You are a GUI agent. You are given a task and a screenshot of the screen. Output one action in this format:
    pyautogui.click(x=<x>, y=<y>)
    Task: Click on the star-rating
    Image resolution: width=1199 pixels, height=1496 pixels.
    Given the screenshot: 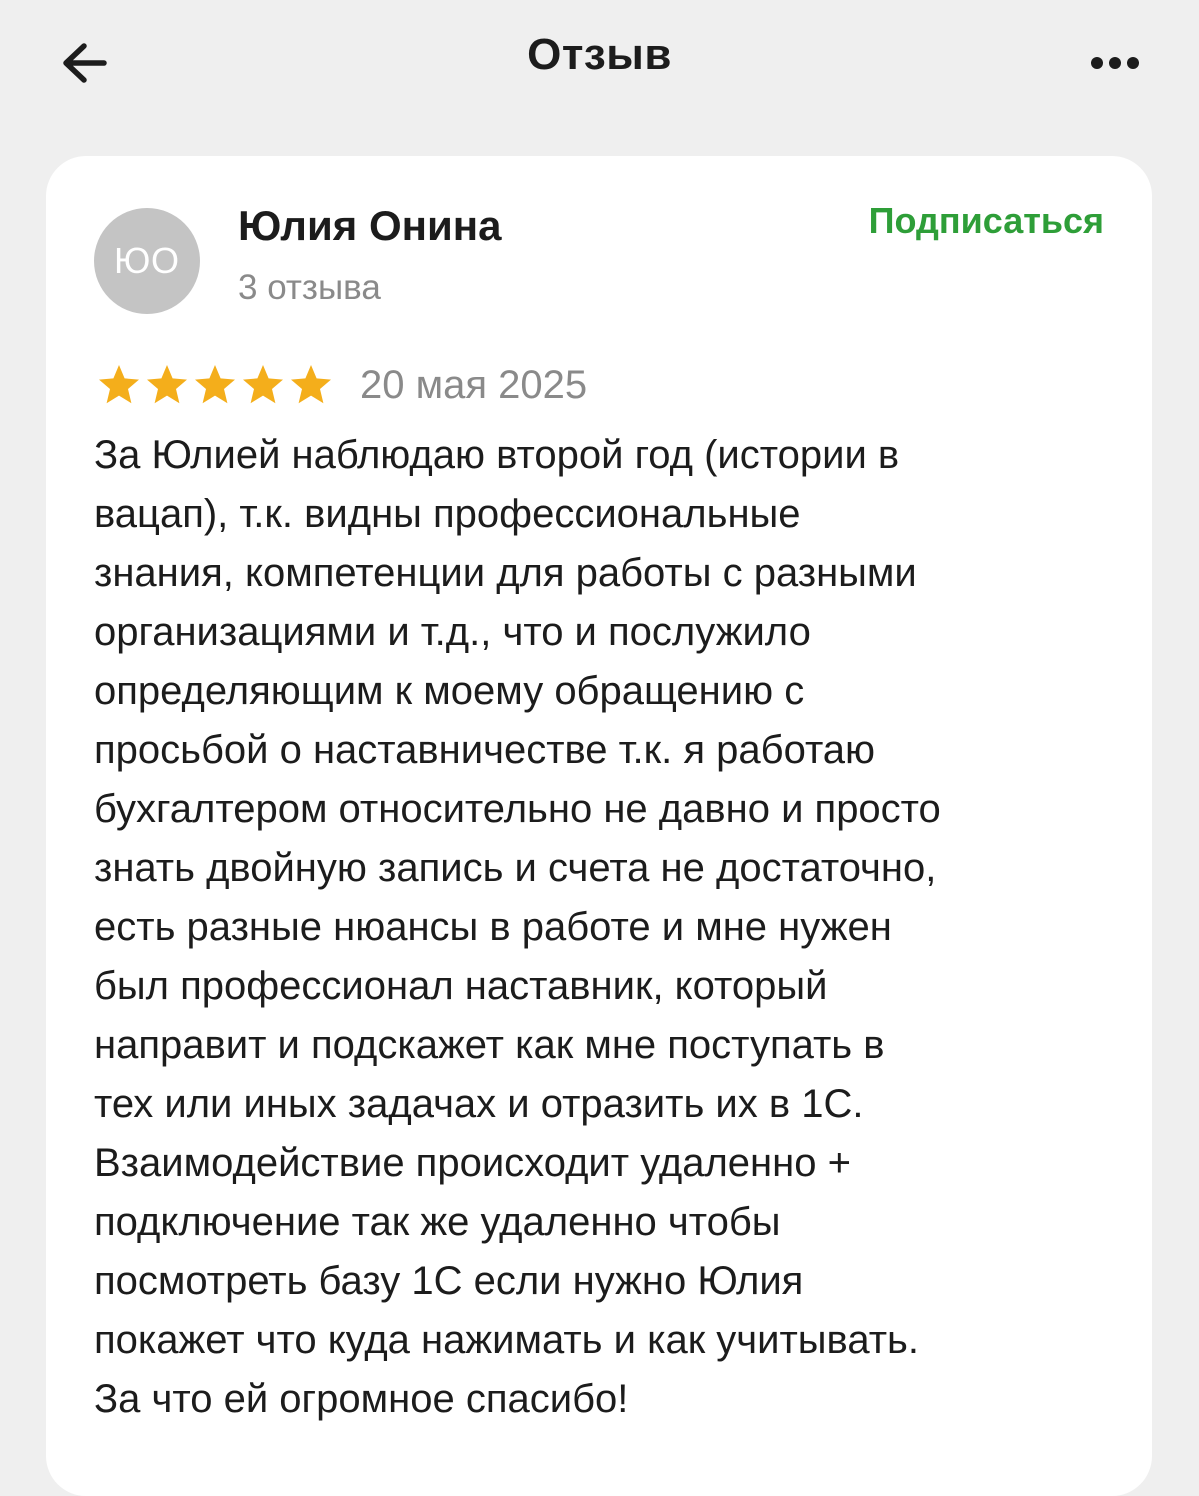 What is the action you would take?
    pyautogui.click(x=215, y=385)
    